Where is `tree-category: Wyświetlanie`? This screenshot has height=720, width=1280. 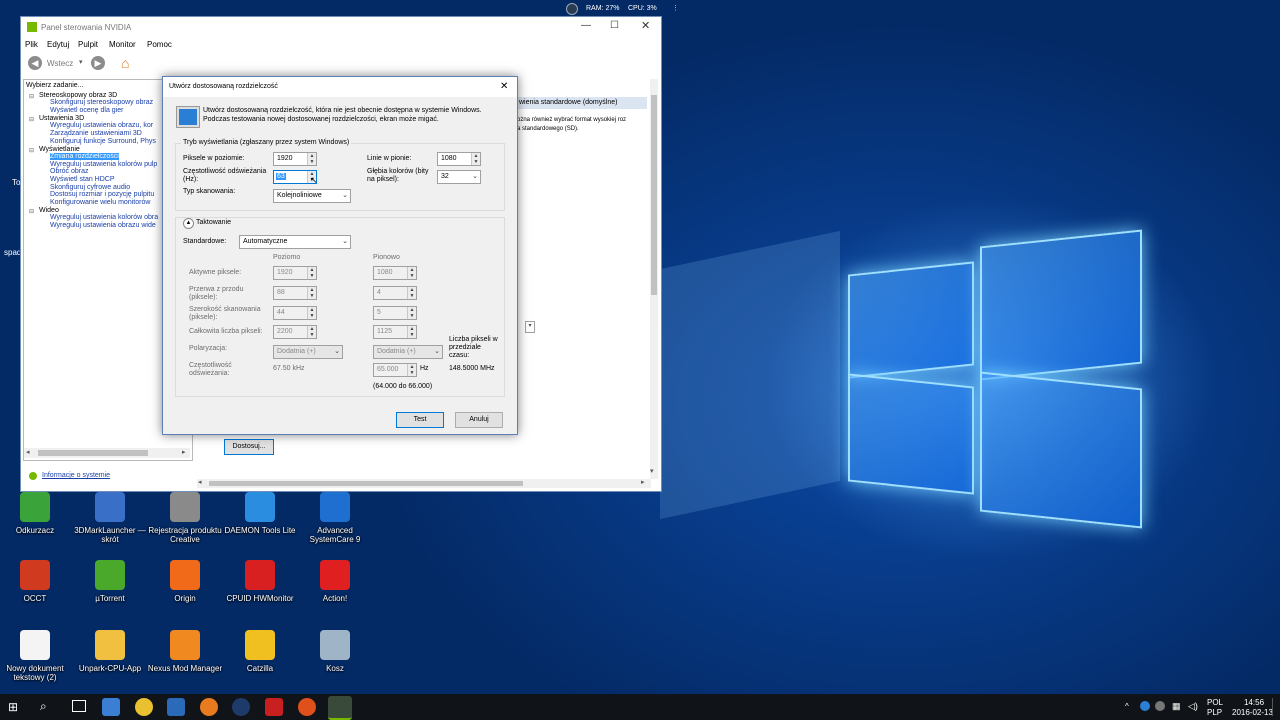
tree-category: Wyświetlanie is located at coordinates (59, 149).